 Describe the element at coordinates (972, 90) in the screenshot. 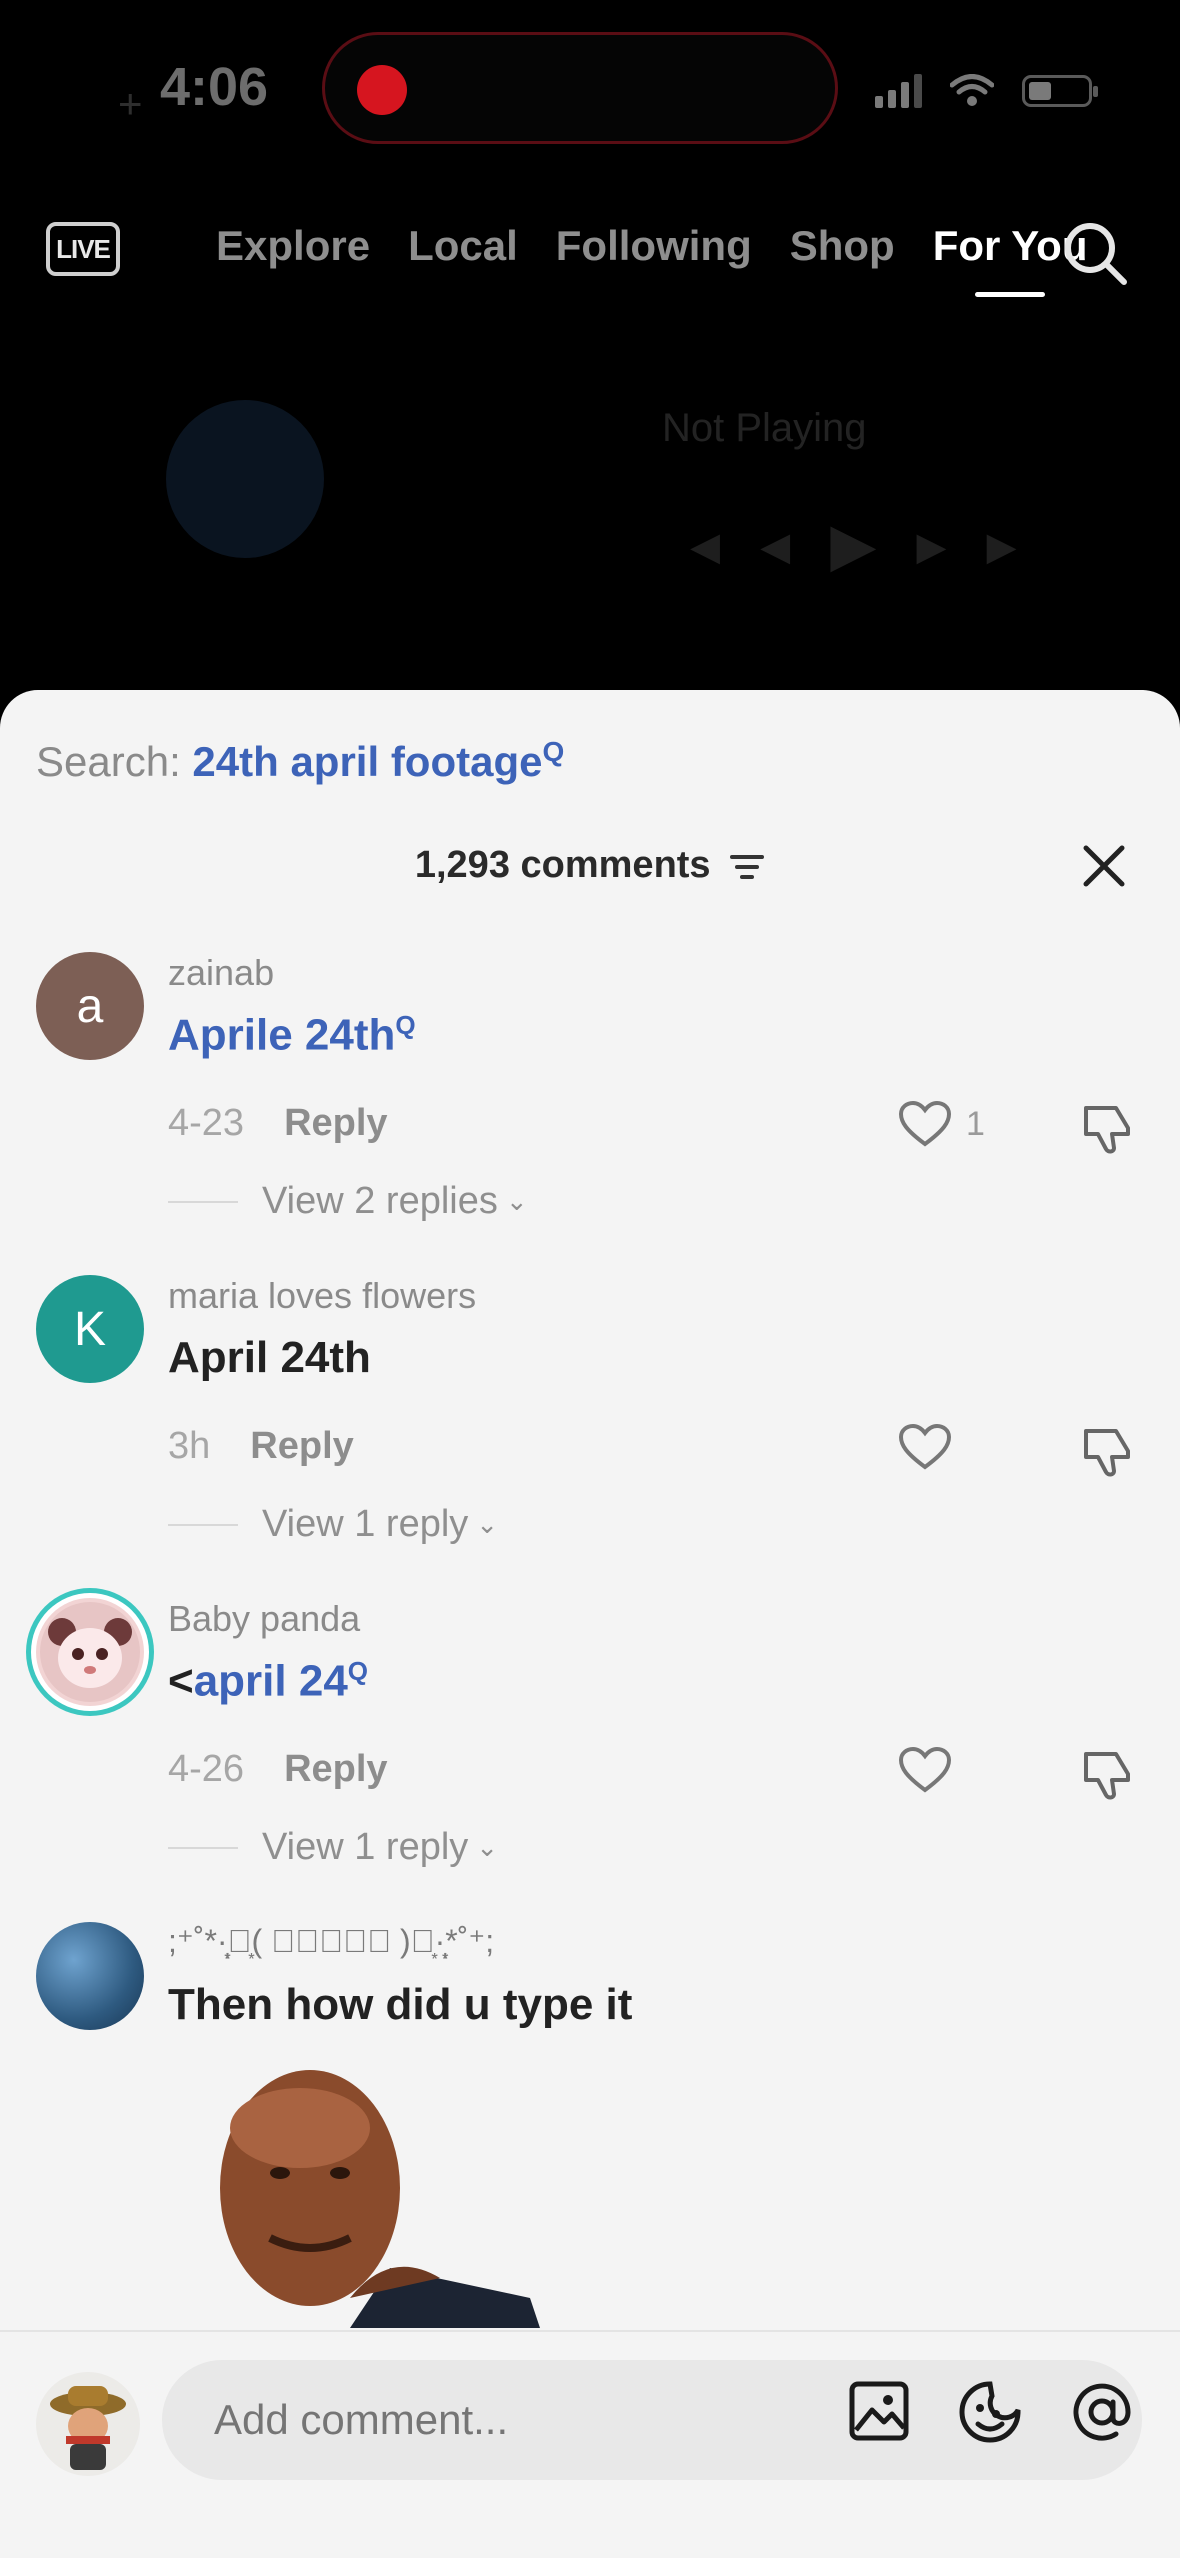

I see `wifi-icon` at that location.